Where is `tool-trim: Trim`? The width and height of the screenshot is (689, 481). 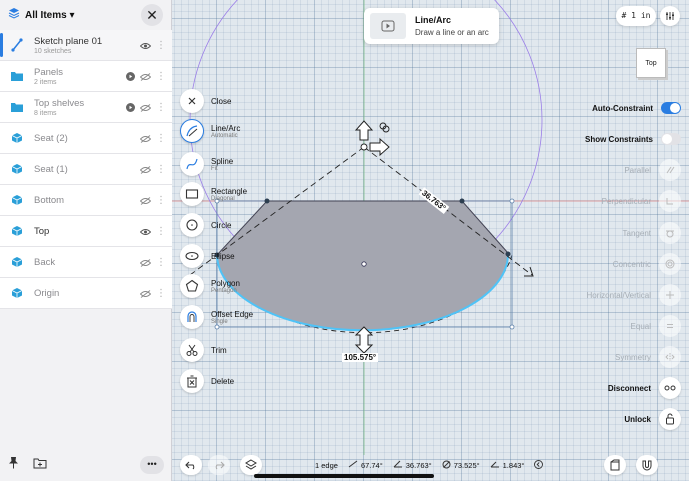
tool-trim: Trim is located at coordinates (203, 350).